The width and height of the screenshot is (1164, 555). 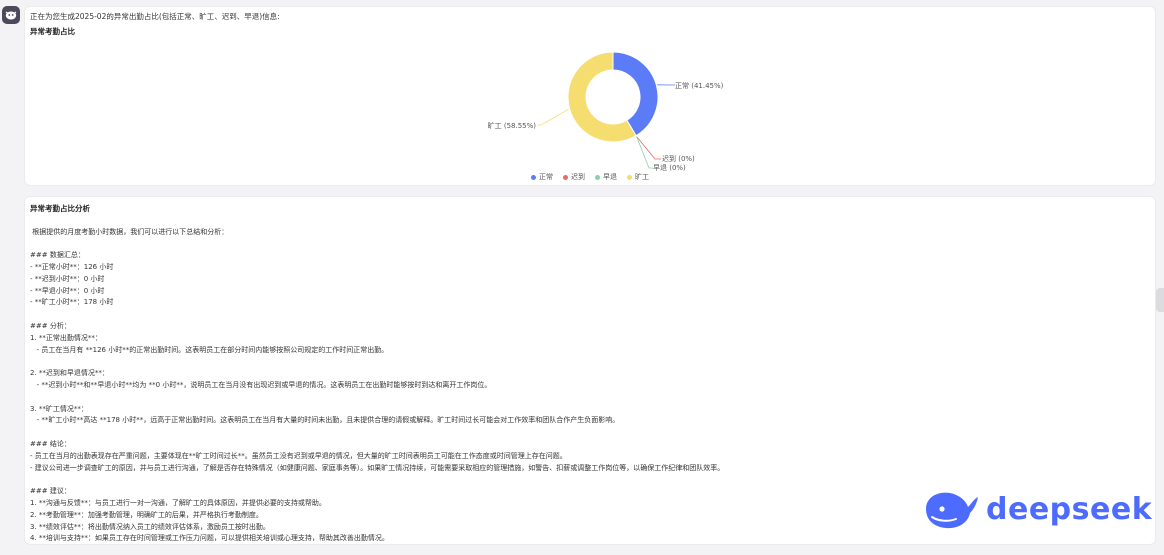 I want to click on legend-item-3: 旷工, so click(x=638, y=177).